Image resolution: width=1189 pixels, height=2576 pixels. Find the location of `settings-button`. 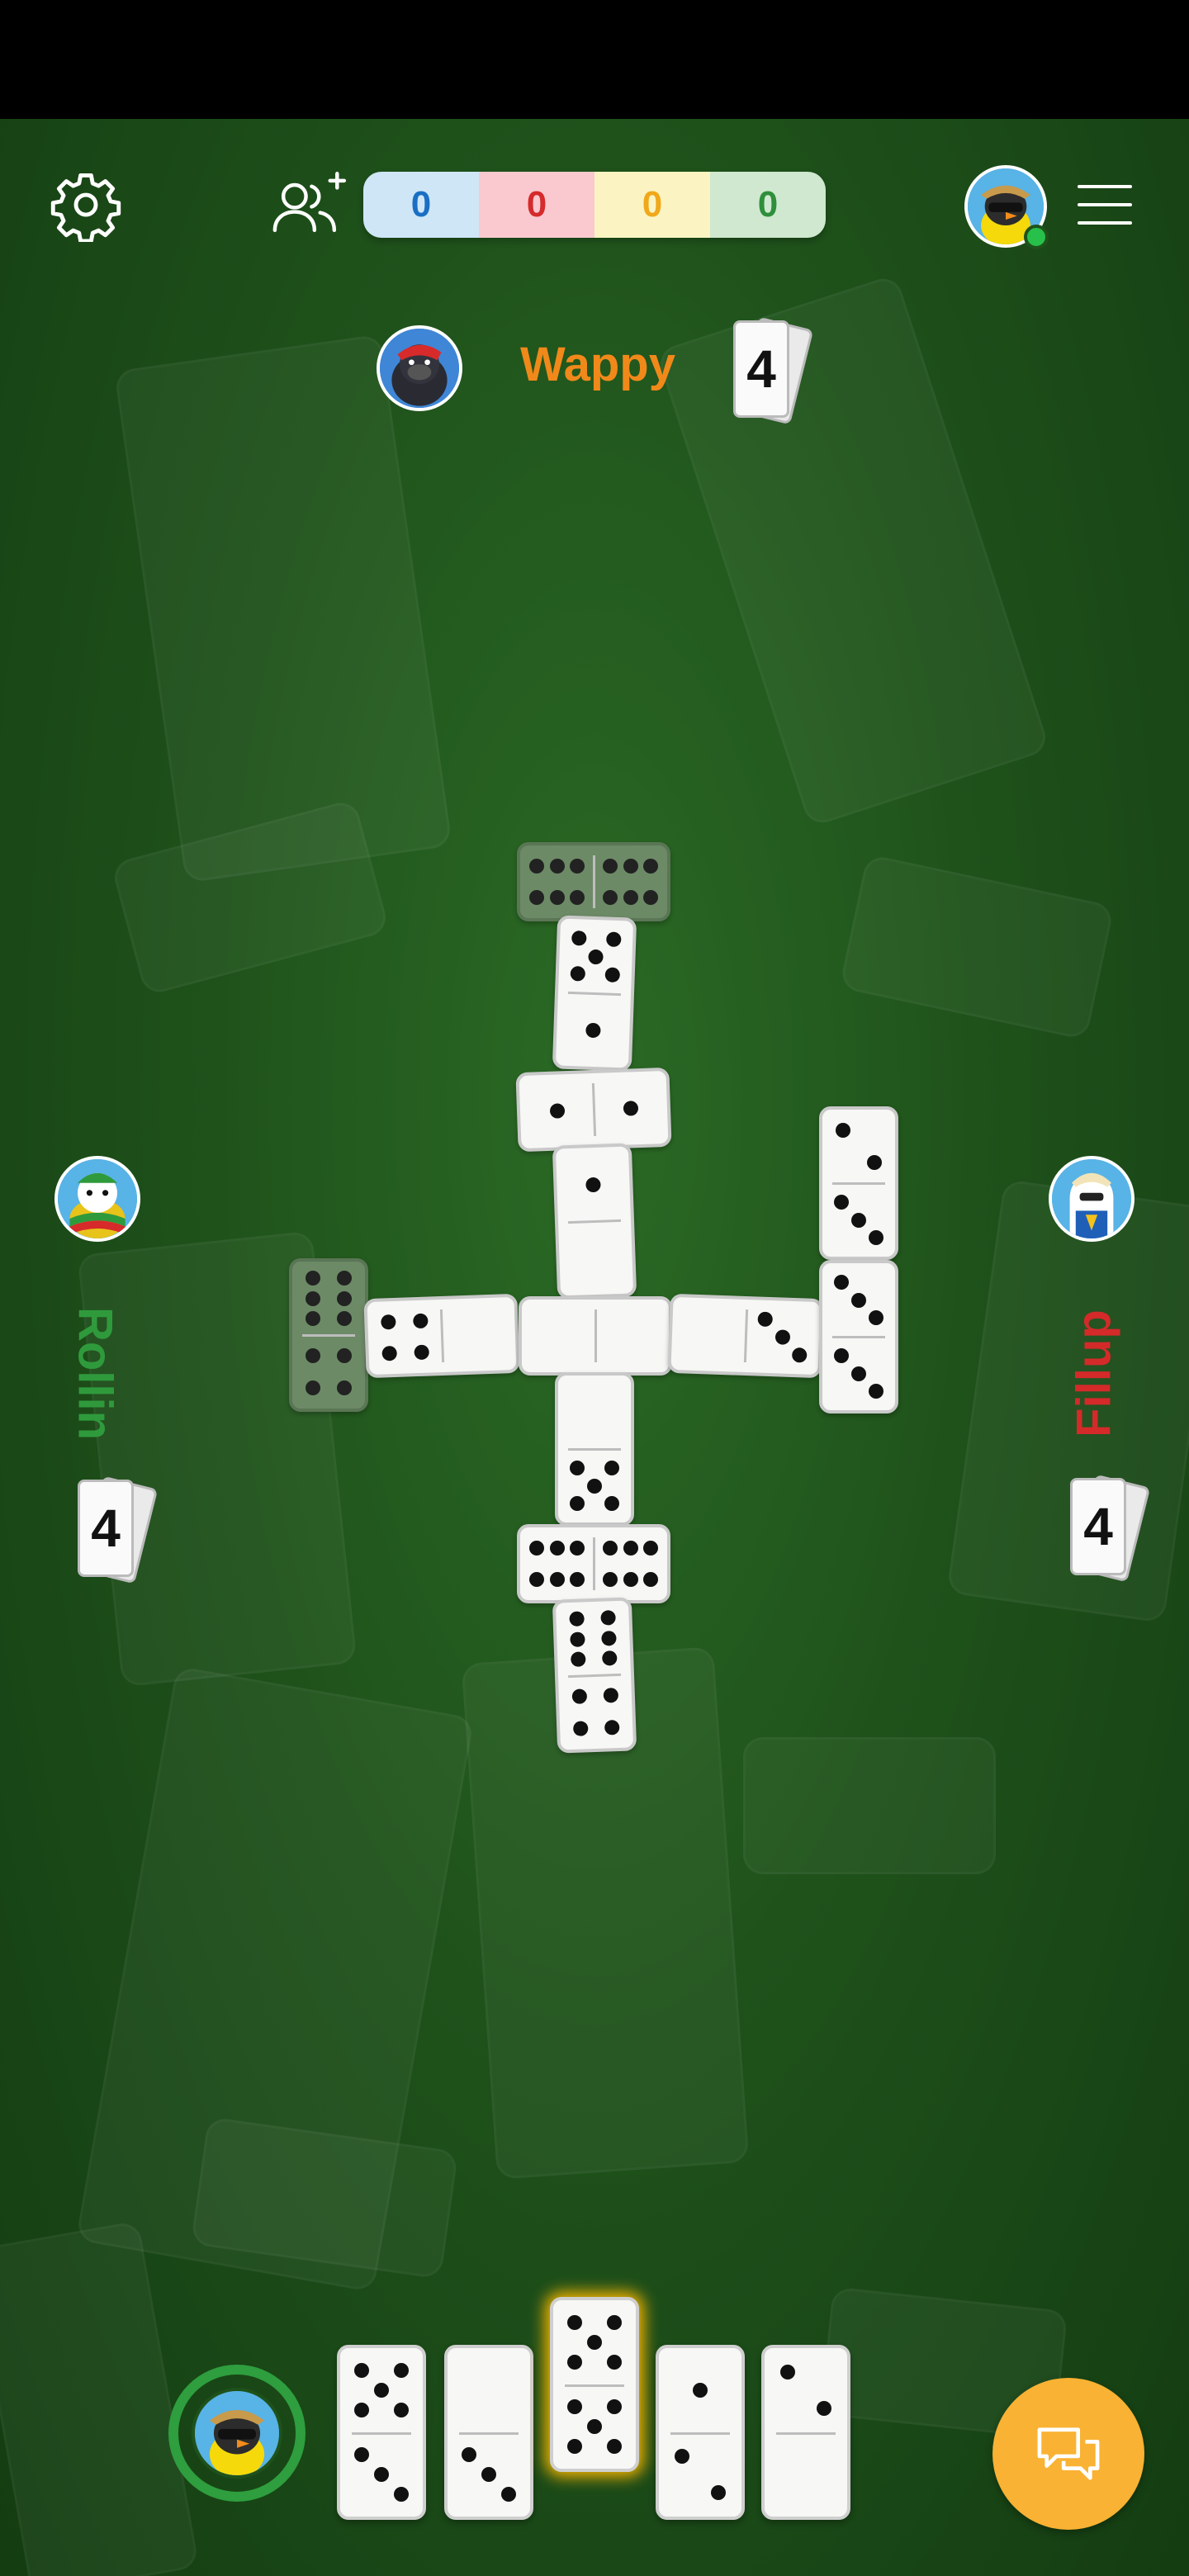

settings-button is located at coordinates (86, 204).